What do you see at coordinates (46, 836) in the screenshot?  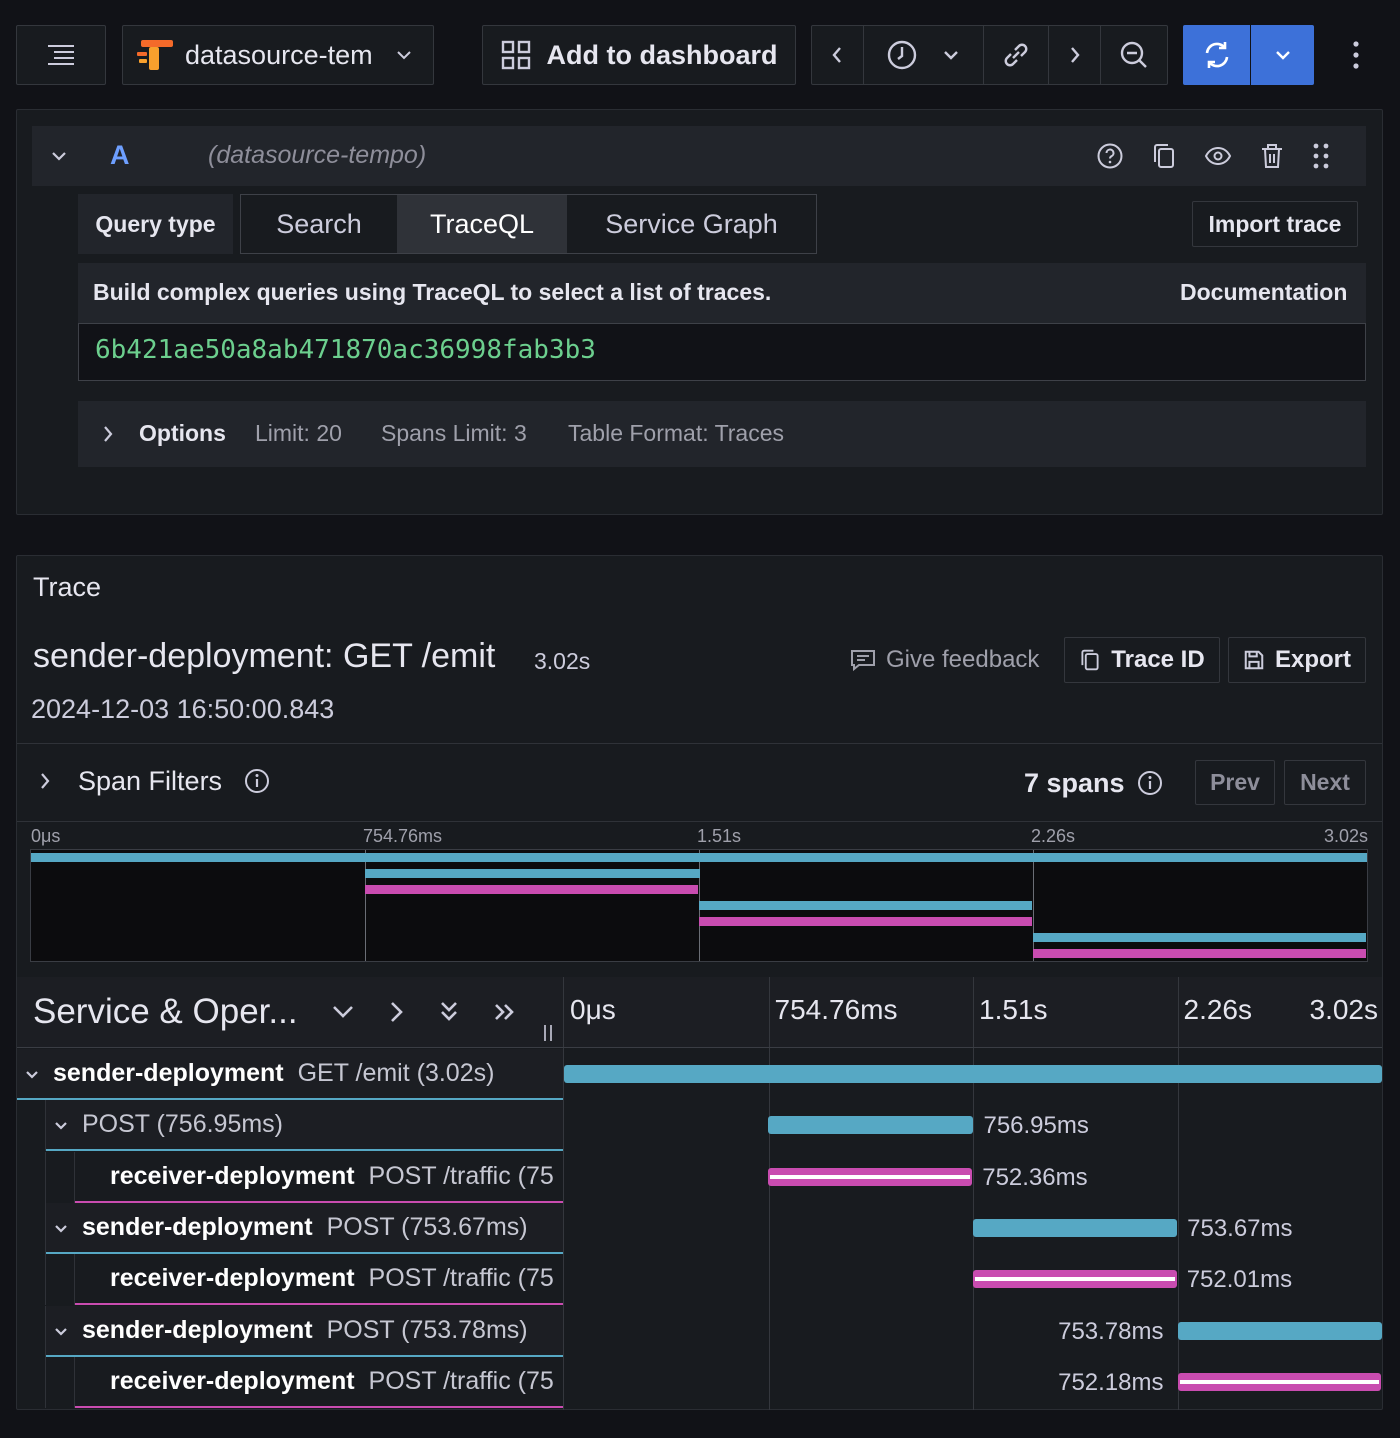 I see `minimap-tick-label: 0μs` at bounding box center [46, 836].